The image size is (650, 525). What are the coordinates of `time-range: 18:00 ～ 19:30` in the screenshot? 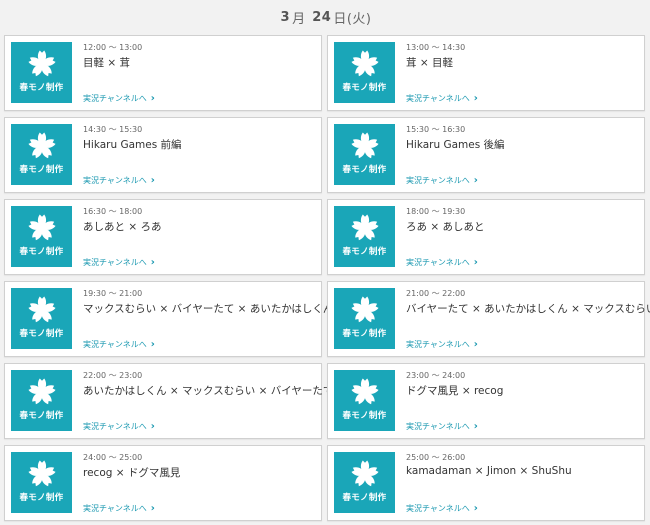 It's located at (436, 211).